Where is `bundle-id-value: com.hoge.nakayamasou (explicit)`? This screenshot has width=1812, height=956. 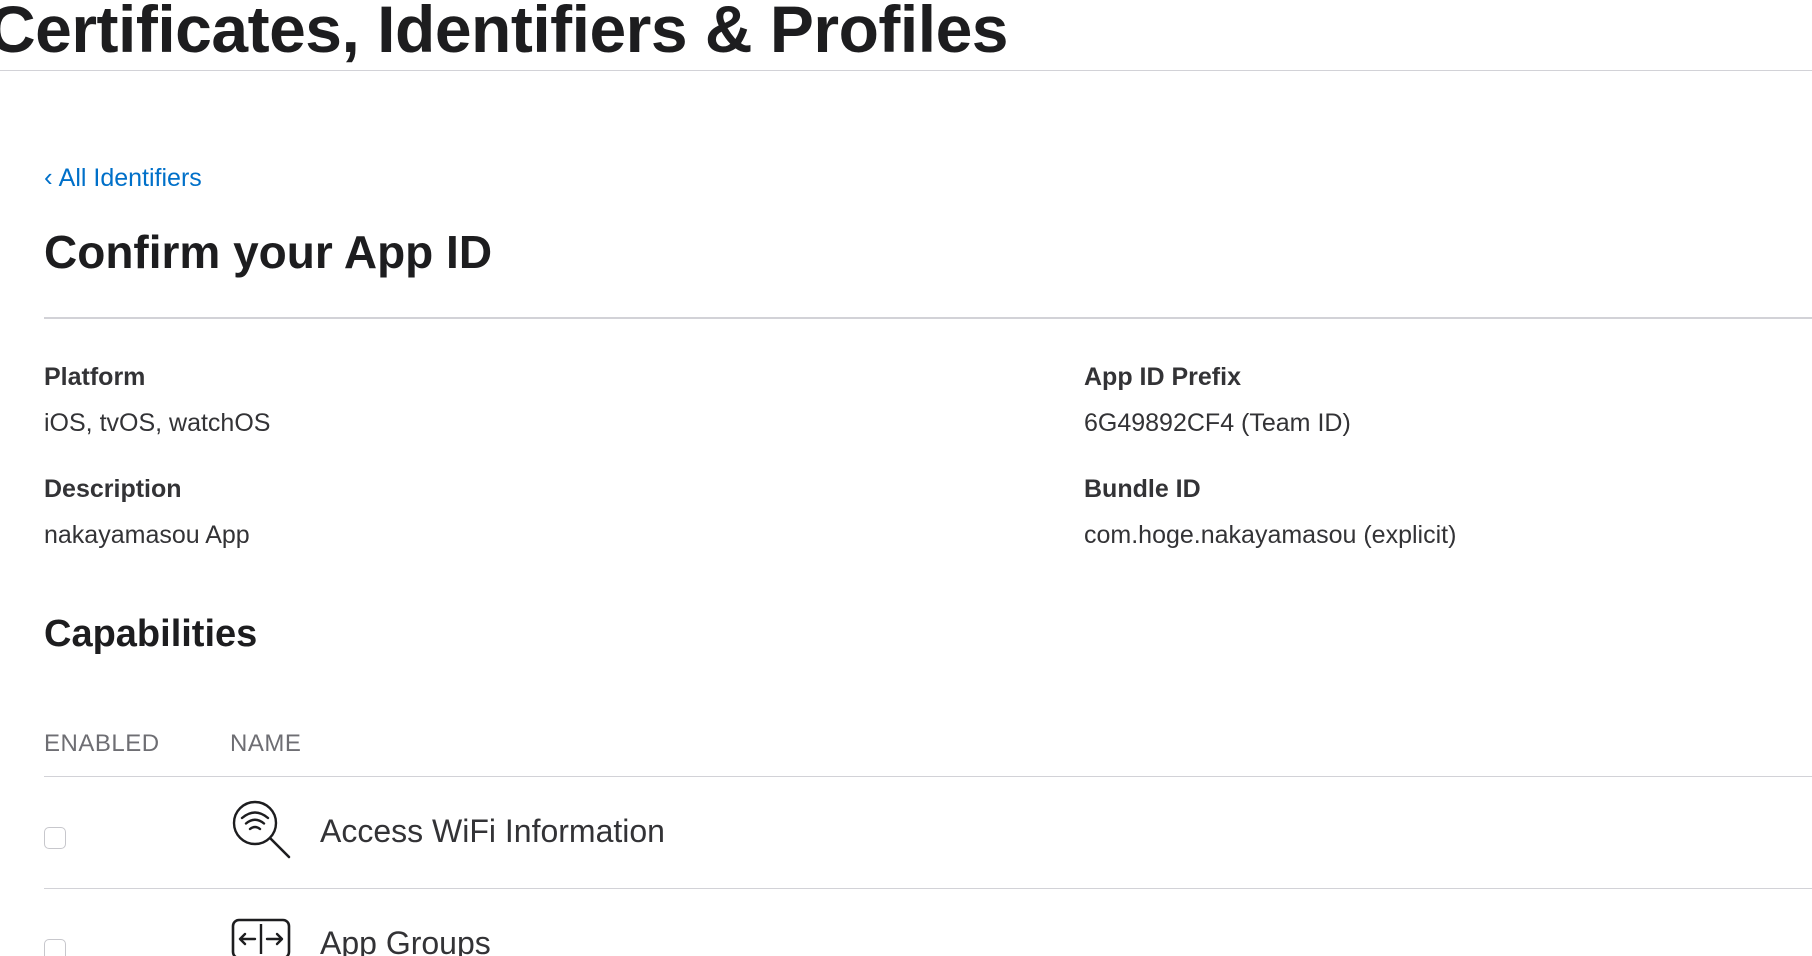
bundle-id-value: com.hoge.nakayamasou (explicit) is located at coordinates (1270, 535).